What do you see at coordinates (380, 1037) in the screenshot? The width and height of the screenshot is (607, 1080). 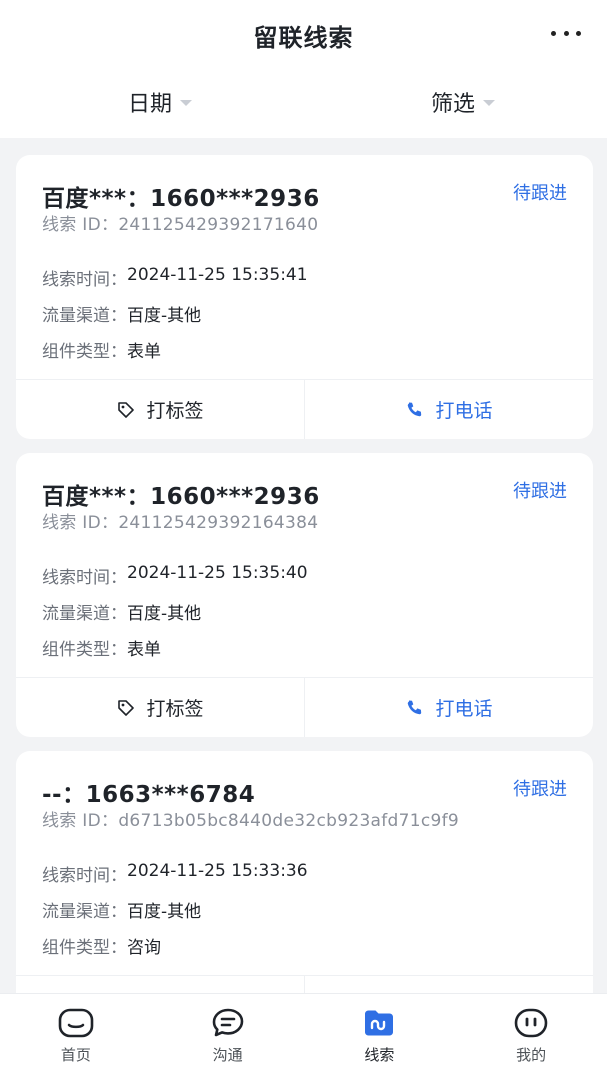 I see `tab-leads: 线索` at bounding box center [380, 1037].